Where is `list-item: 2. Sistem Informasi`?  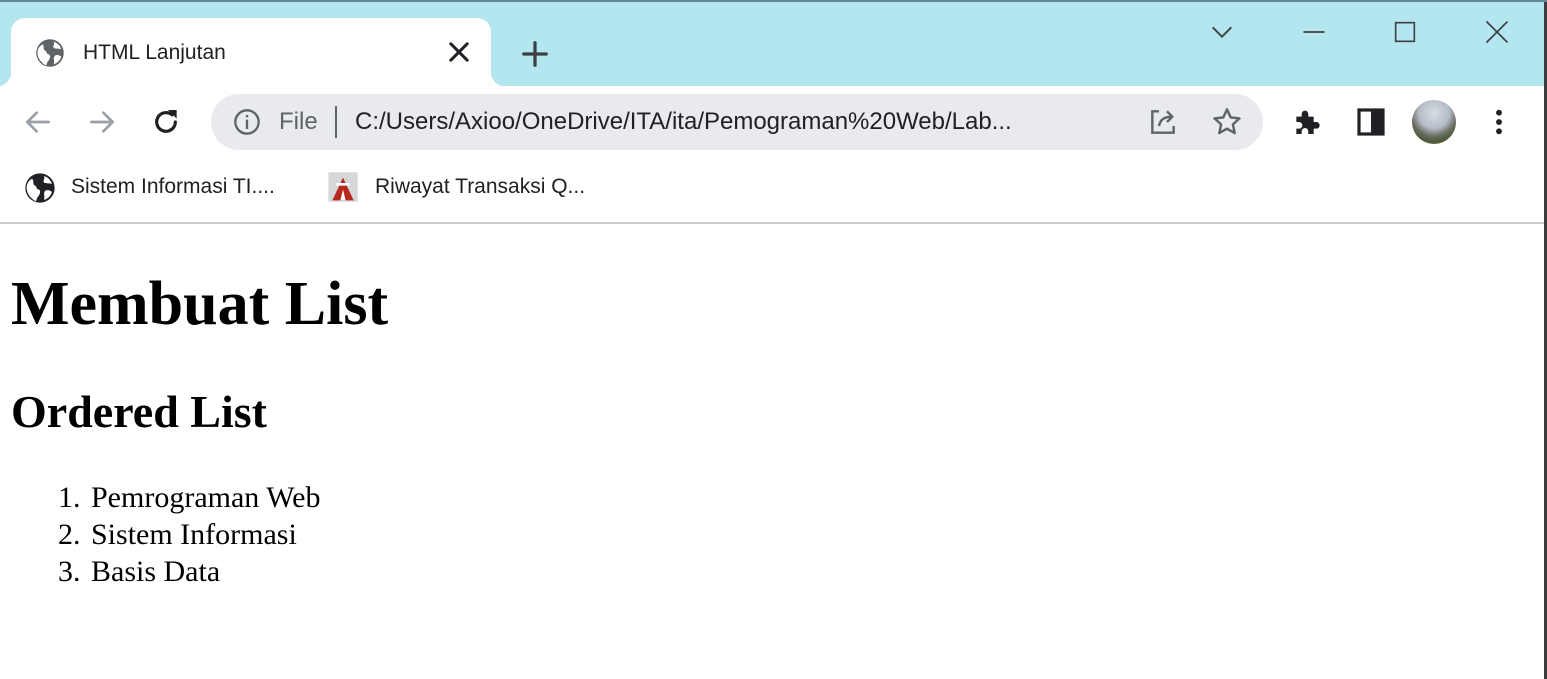
list-item: 2. Sistem Informasi is located at coordinates (160, 534).